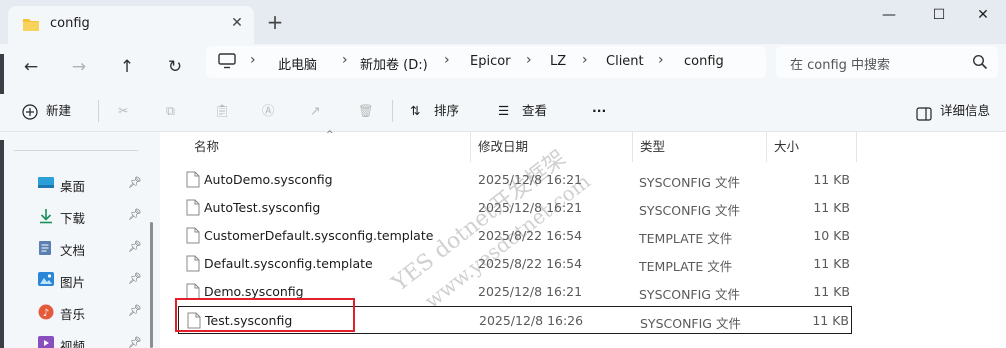 The image size is (1006, 348). Describe the element at coordinates (652, 147) in the screenshot. I see `column-header-type: 类型` at that location.